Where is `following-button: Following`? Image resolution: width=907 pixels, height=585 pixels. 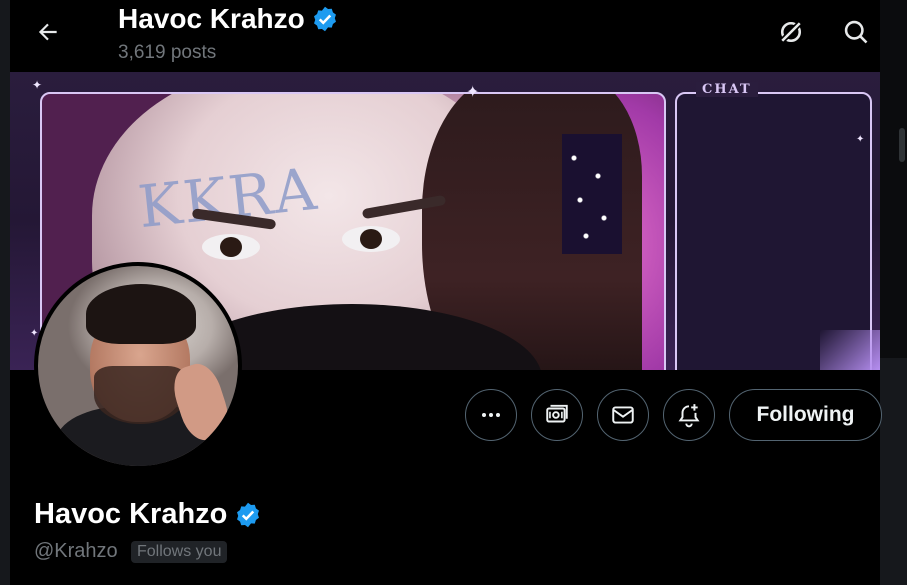 following-button: Following is located at coordinates (805, 415).